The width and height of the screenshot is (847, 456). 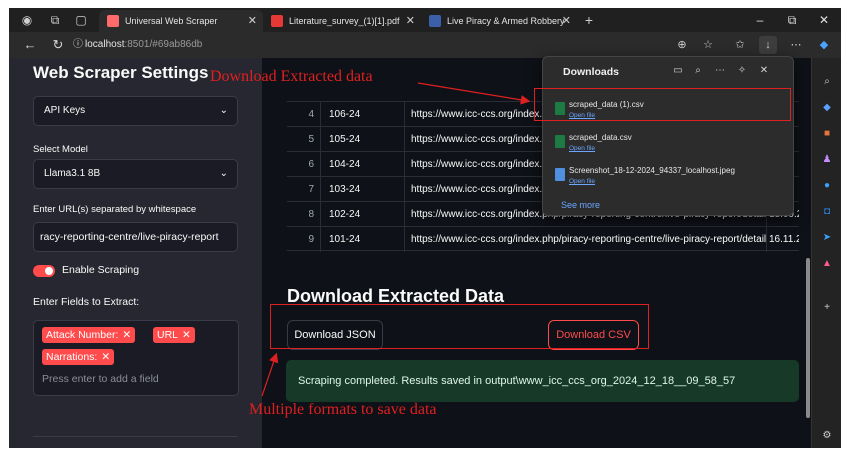 What do you see at coordinates (49, 271) in the screenshot?
I see `toggle-knob` at bounding box center [49, 271].